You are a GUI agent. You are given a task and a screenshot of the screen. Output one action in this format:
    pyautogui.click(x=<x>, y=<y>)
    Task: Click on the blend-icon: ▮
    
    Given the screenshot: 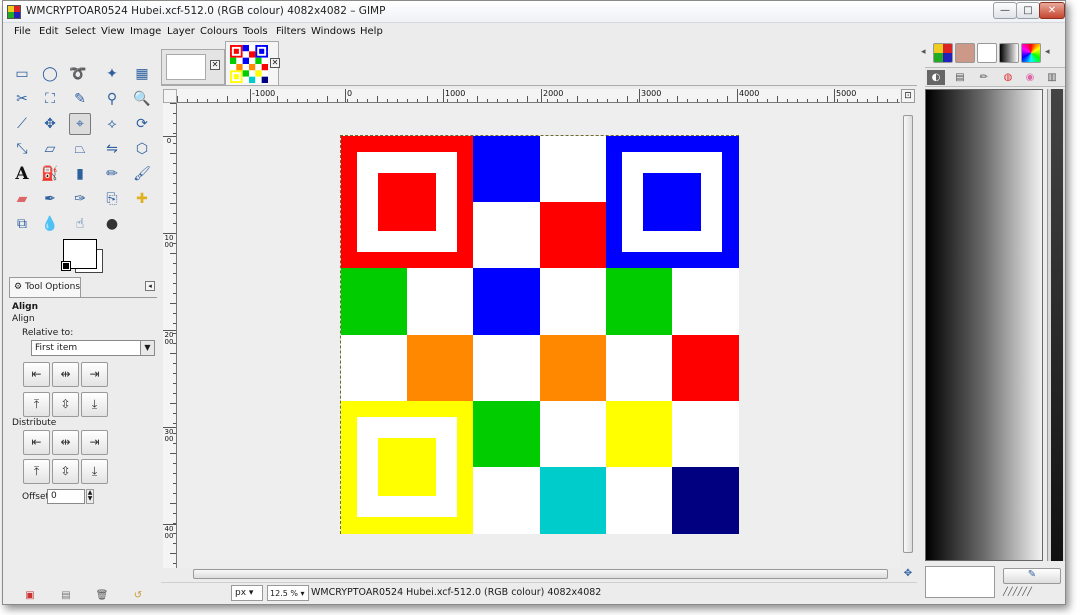 What is the action you would take?
    pyautogui.click(x=80, y=174)
    